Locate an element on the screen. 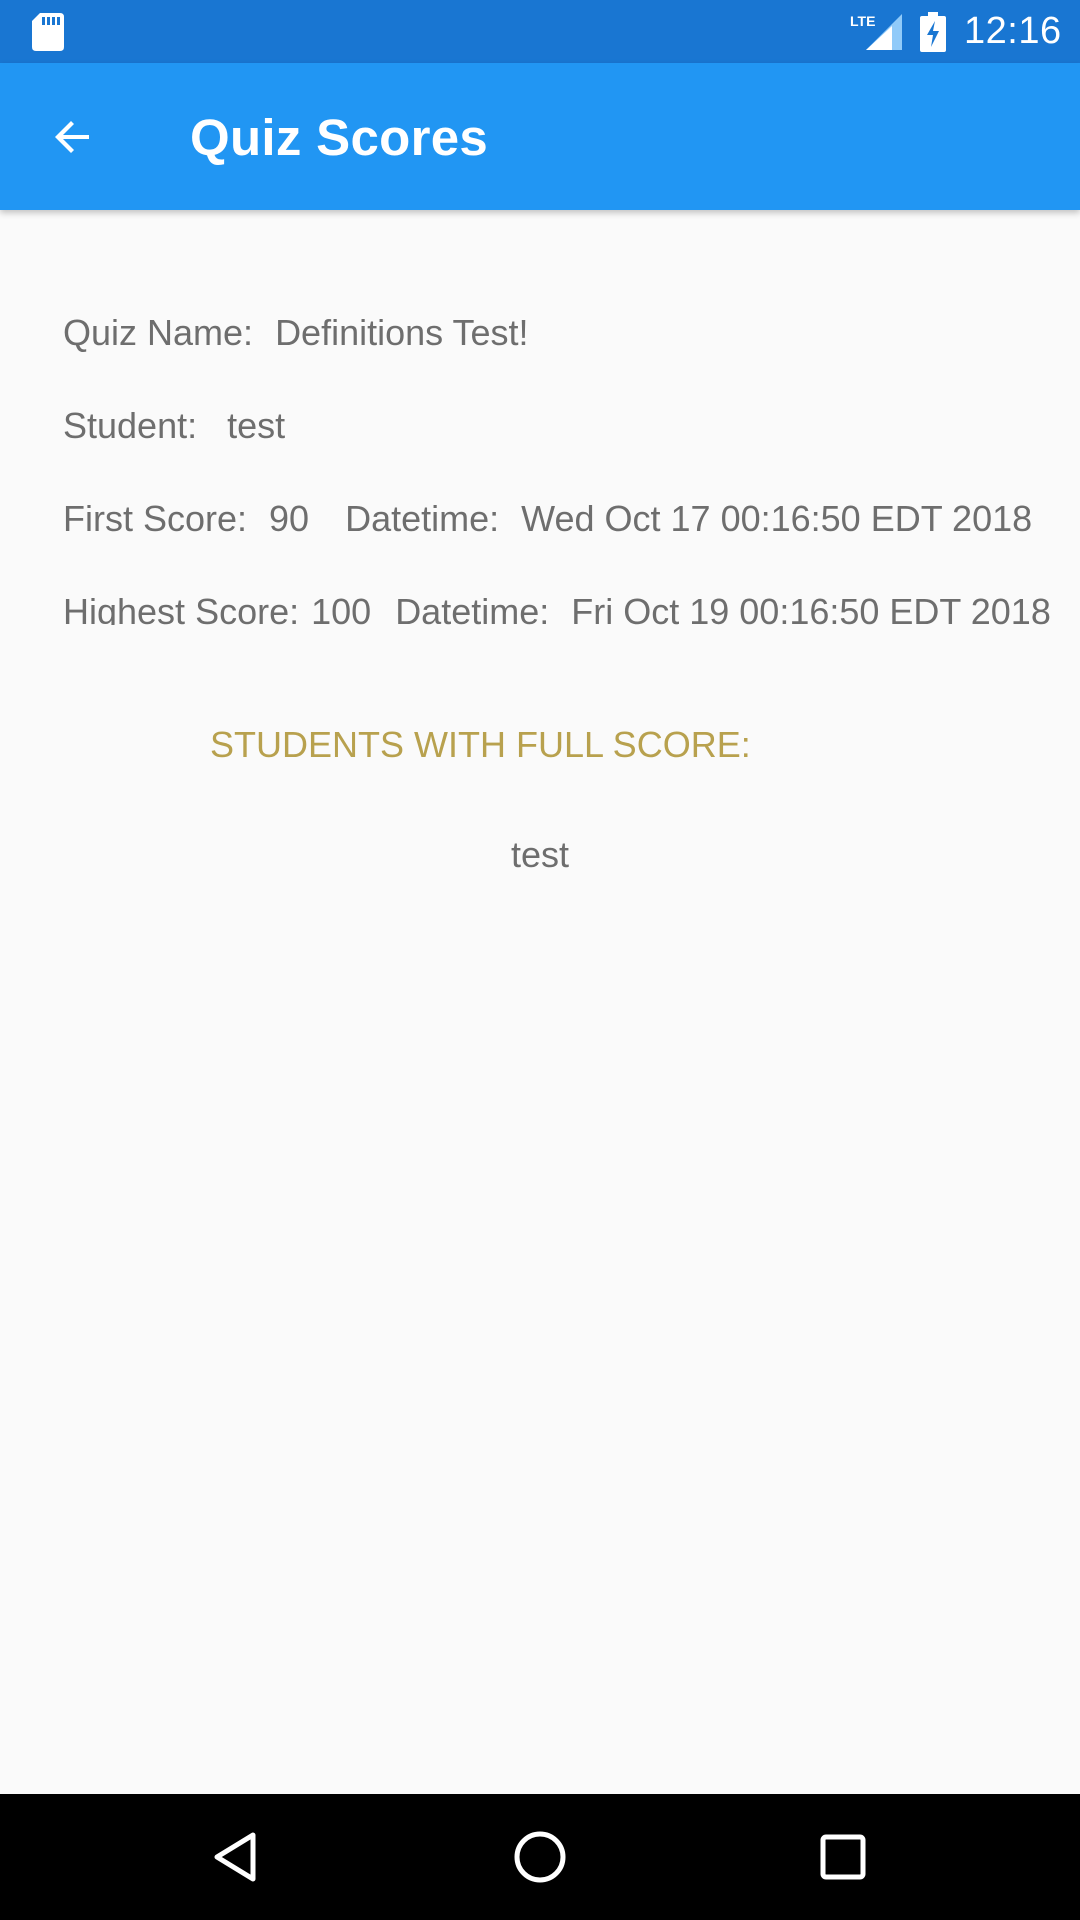 Image resolution: width=1080 pixels, height=1920 pixels. nav-home-button is located at coordinates (540, 1857).